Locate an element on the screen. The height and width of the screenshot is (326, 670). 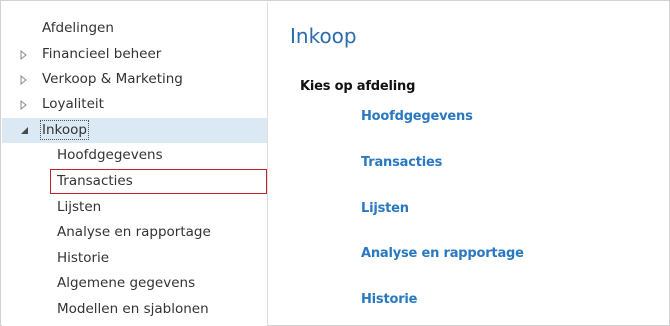
nav-subitem-algemene-gegevens: Algemene gegevens is located at coordinates (134, 283).